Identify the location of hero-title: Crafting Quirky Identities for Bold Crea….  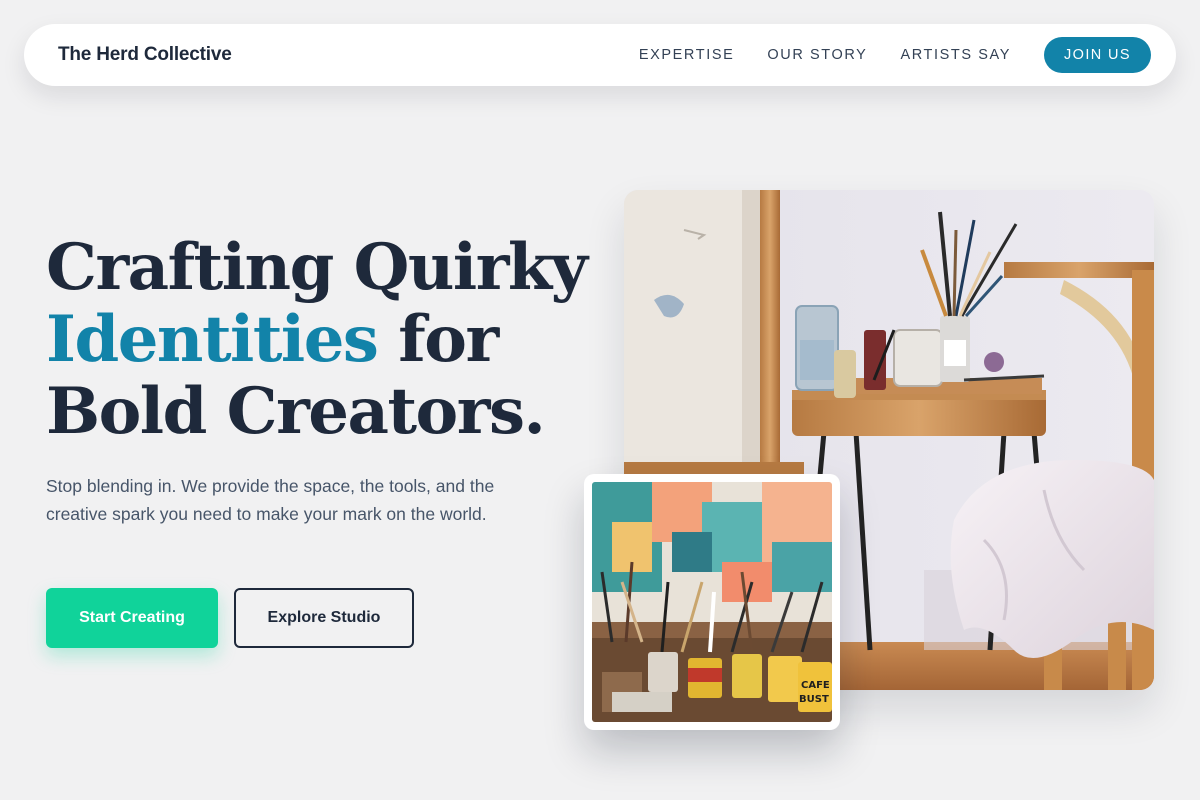
(326, 340).